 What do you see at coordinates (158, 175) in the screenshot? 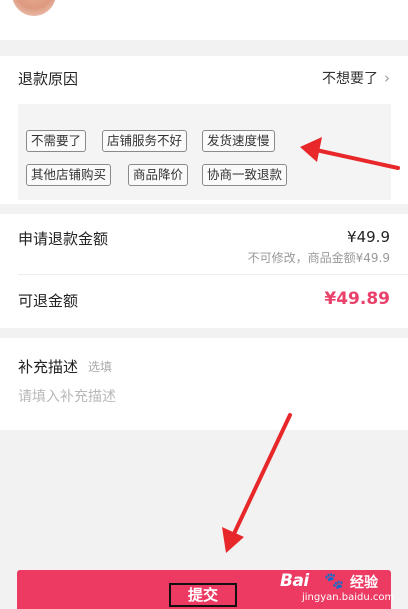
I see `reason-tag: 商品降价` at bounding box center [158, 175].